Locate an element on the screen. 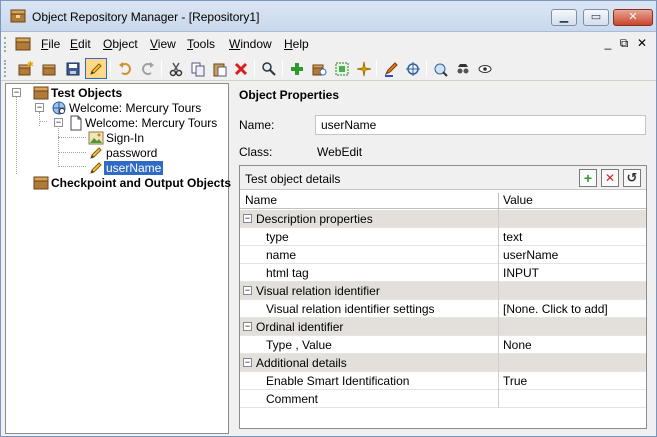 The image size is (657, 437). add-icon is located at coordinates (297, 68).